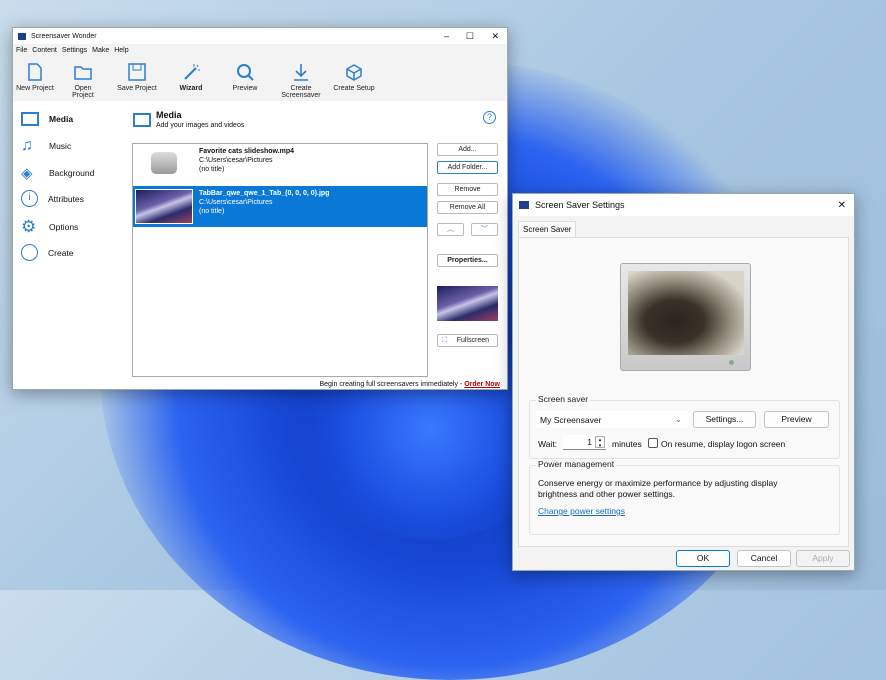 This screenshot has width=886, height=680. Describe the element at coordinates (842, 205) in the screenshot. I see `dialog-close-button: ✕` at that location.